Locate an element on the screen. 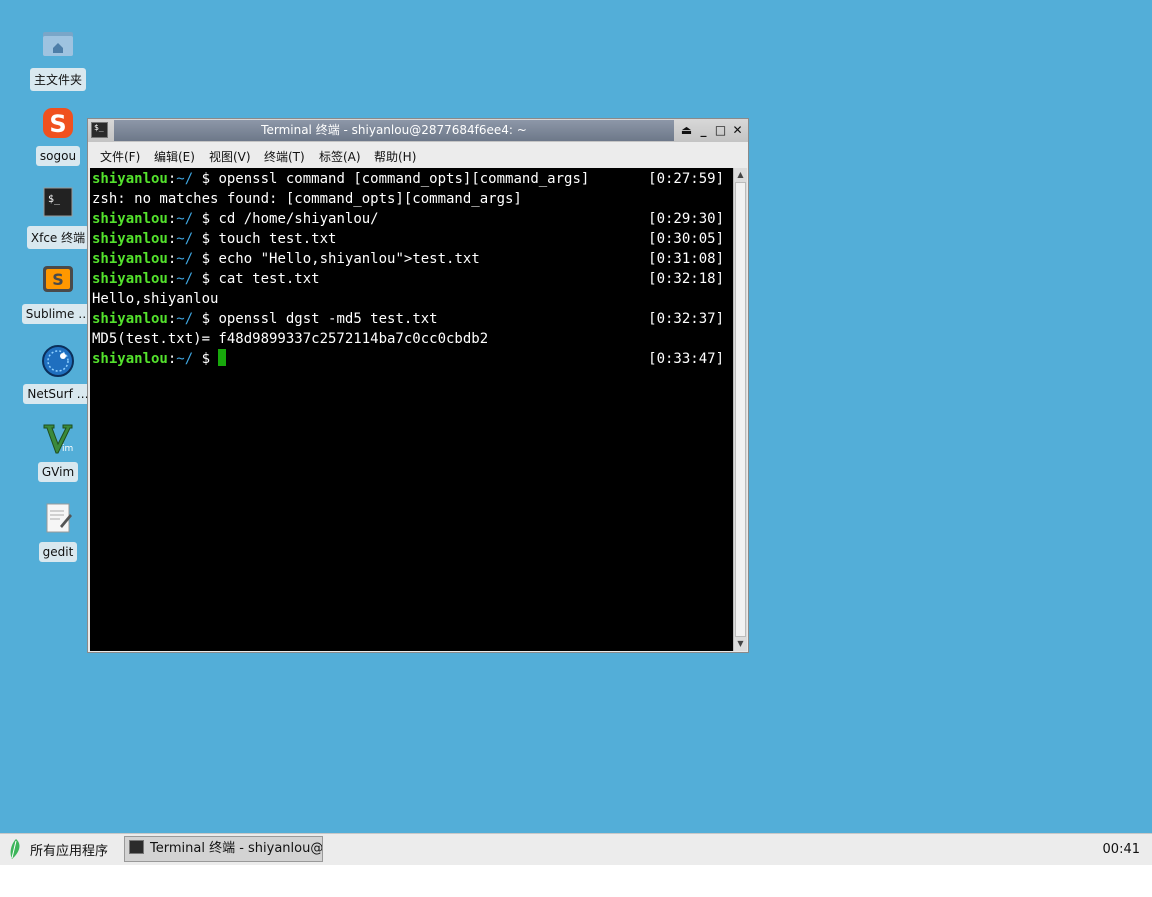  menu-file: 文件(F) is located at coordinates (120, 156).